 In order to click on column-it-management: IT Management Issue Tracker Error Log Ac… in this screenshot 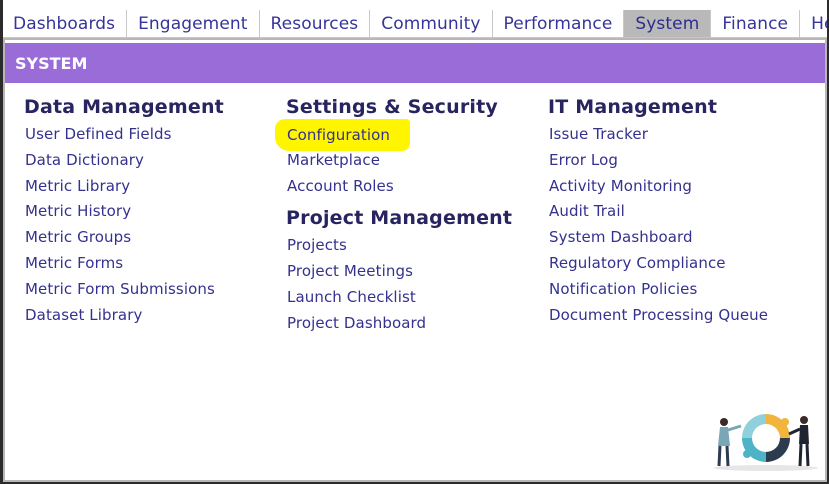, I will do `click(658, 212)`.